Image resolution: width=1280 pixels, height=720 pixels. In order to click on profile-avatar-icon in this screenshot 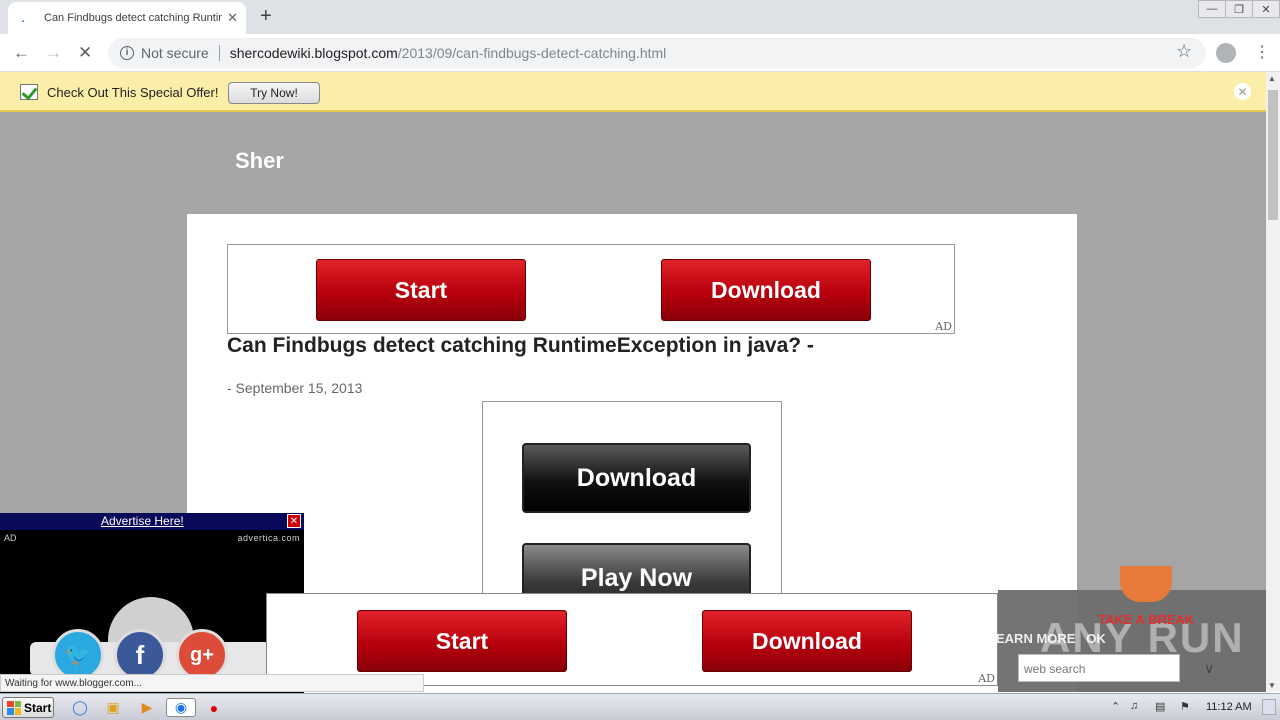, I will do `click(1226, 53)`.